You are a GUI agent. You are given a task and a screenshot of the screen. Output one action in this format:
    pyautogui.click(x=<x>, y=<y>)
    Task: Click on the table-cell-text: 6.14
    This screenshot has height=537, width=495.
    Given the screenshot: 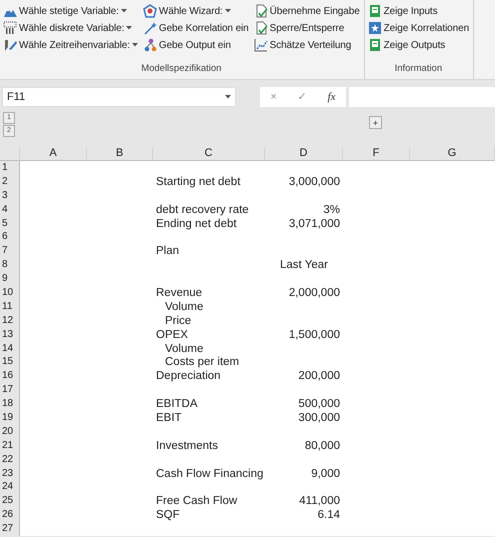 What is the action you would take?
    pyautogui.click(x=328, y=515)
    